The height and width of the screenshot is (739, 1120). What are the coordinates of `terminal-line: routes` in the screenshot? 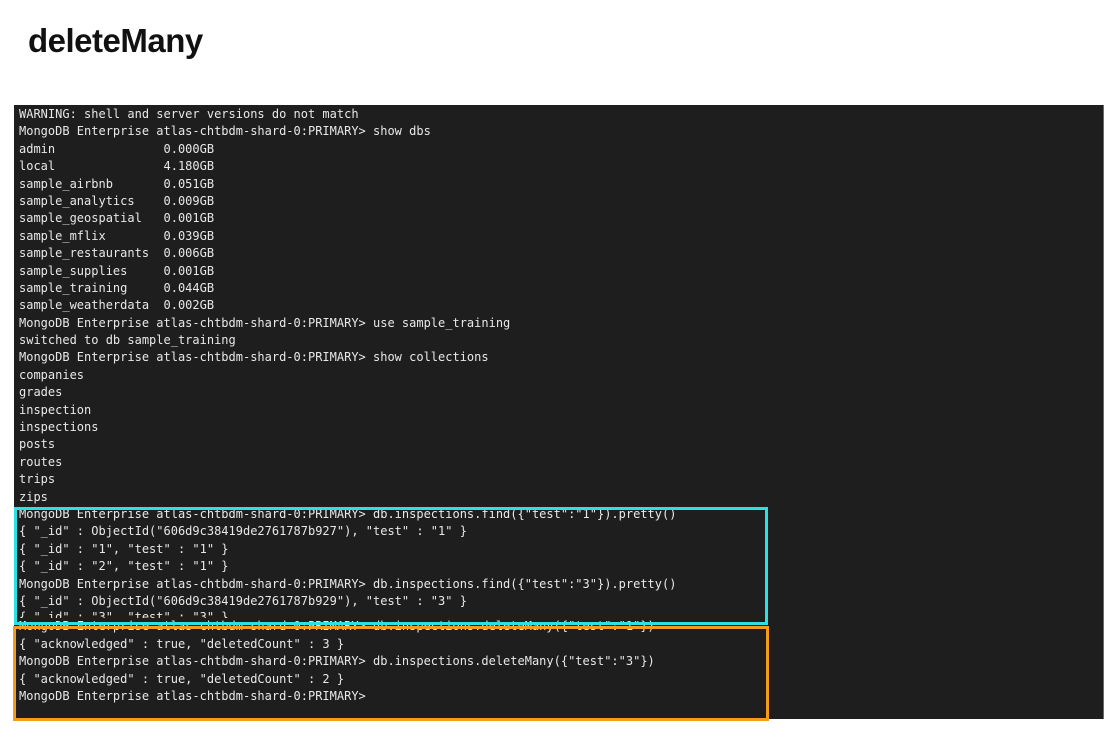 It's located at (41, 461).